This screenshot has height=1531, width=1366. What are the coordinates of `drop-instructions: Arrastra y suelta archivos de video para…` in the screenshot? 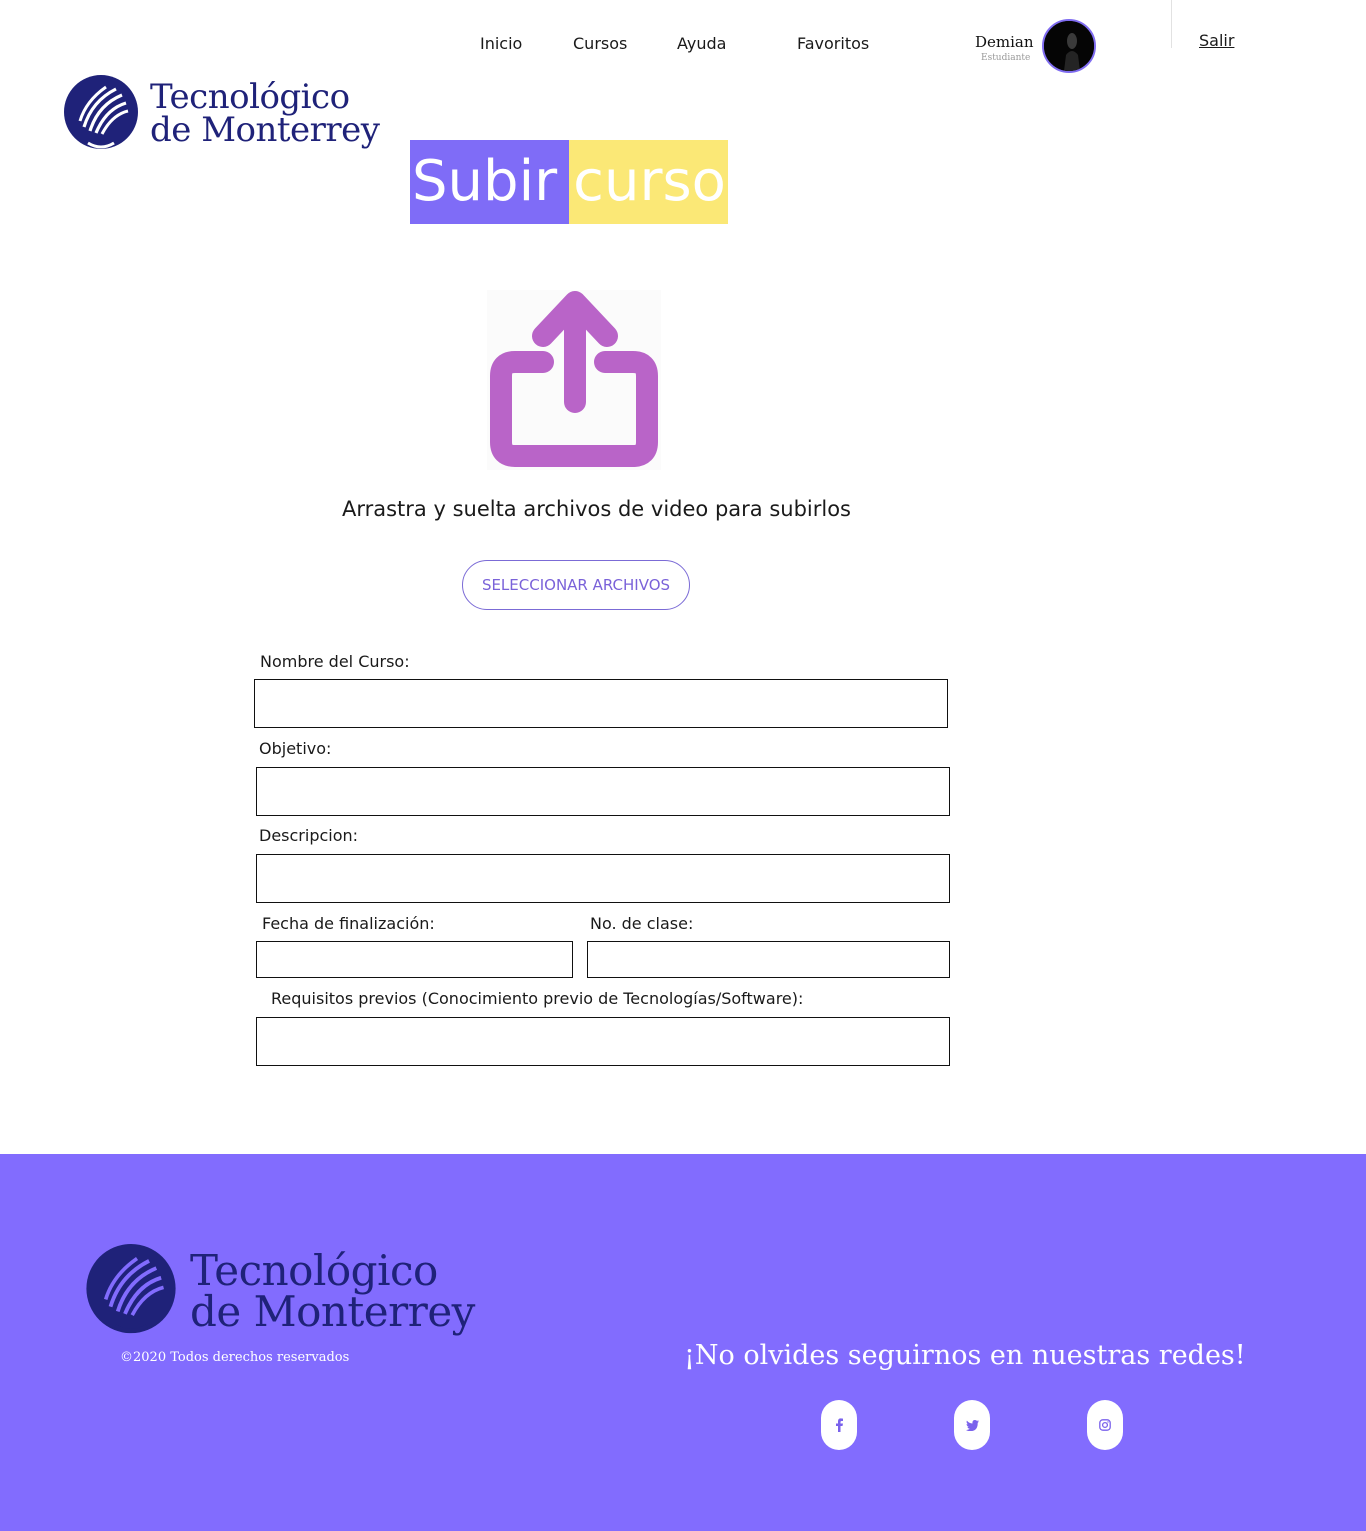 It's located at (596, 509).